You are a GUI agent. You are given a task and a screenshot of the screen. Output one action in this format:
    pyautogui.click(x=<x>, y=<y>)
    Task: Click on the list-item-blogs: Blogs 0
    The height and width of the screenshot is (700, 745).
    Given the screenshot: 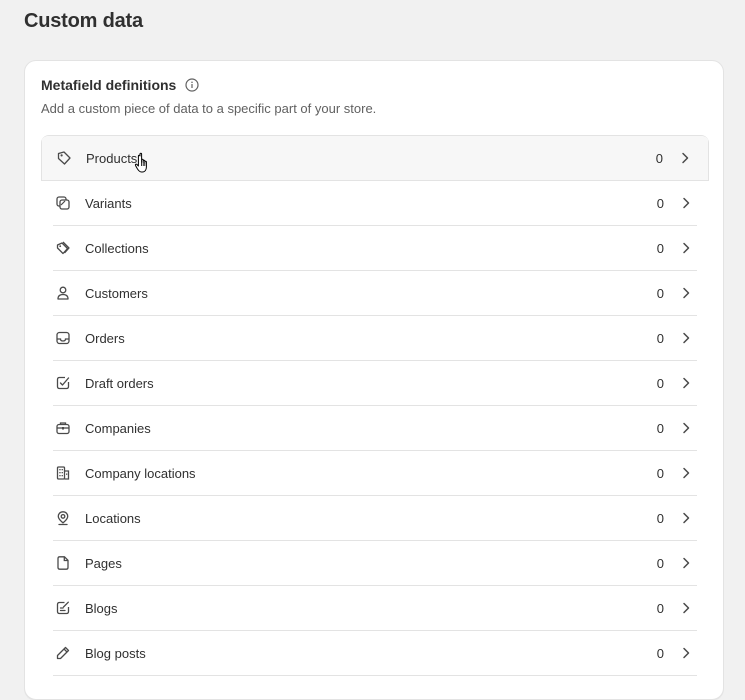 What is the action you would take?
    pyautogui.click(x=375, y=608)
    